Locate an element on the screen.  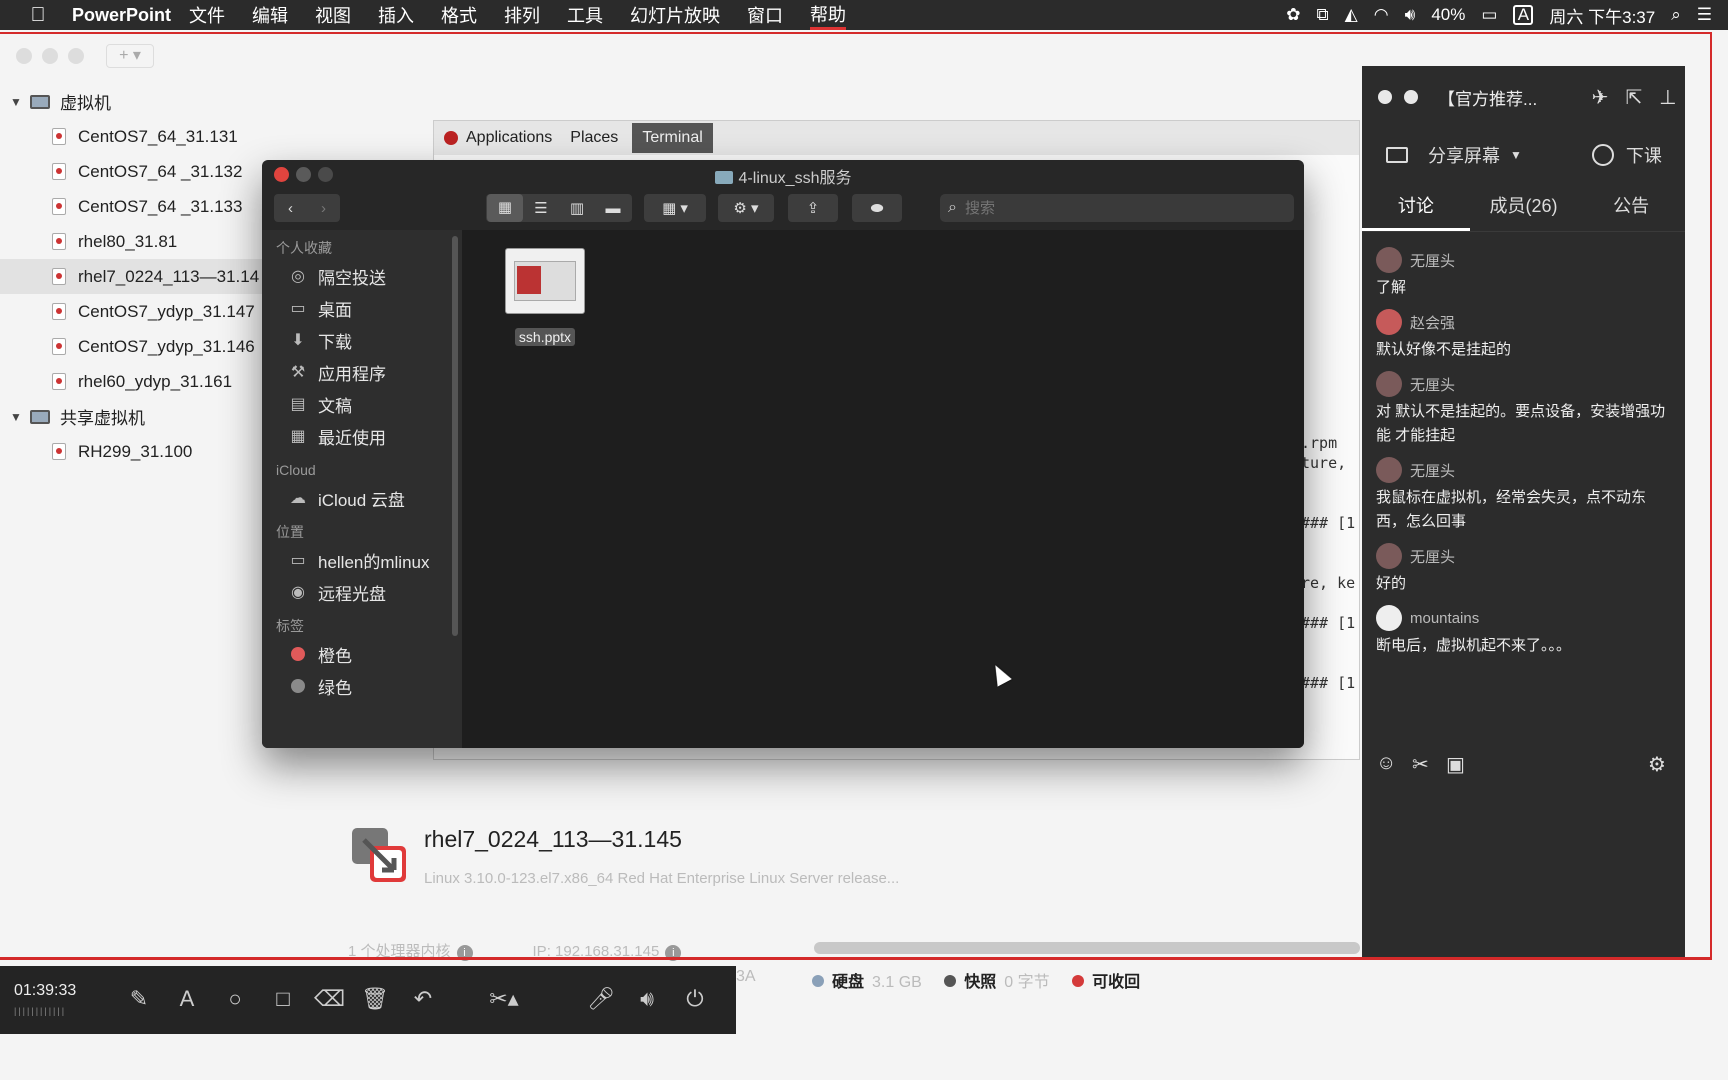
file-name: ssh.pptx is located at coordinates (545, 337).